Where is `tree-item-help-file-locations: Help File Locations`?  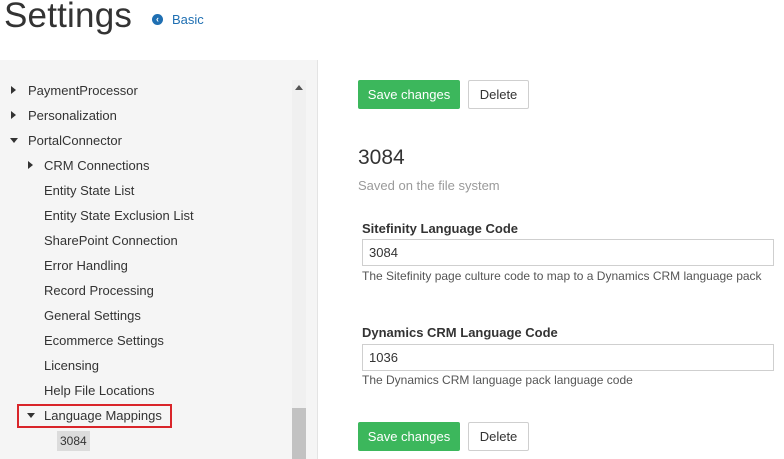 tree-item-help-file-locations: Help File Locations is located at coordinates (99, 391).